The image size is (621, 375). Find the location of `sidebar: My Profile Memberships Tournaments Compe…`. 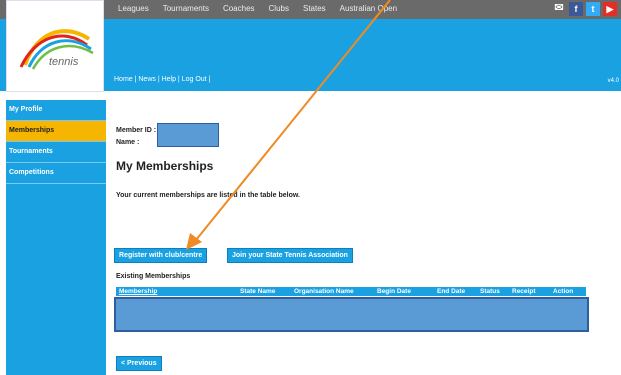

sidebar: My Profile Memberships Tournaments Compe… is located at coordinates (56, 237).